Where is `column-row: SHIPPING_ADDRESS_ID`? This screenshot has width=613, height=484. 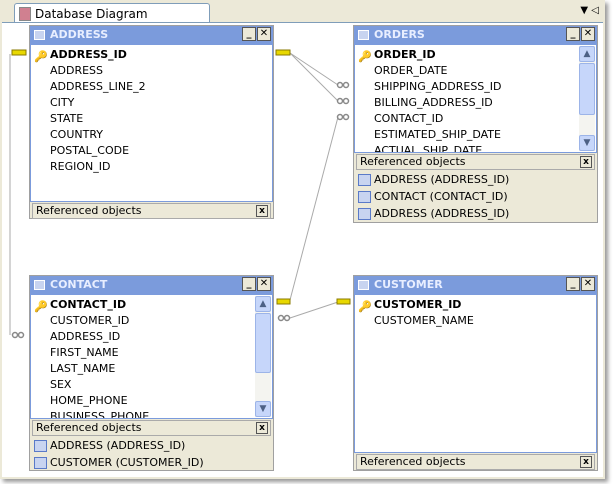 column-row: SHIPPING_ADDRESS_ID is located at coordinates (475, 87).